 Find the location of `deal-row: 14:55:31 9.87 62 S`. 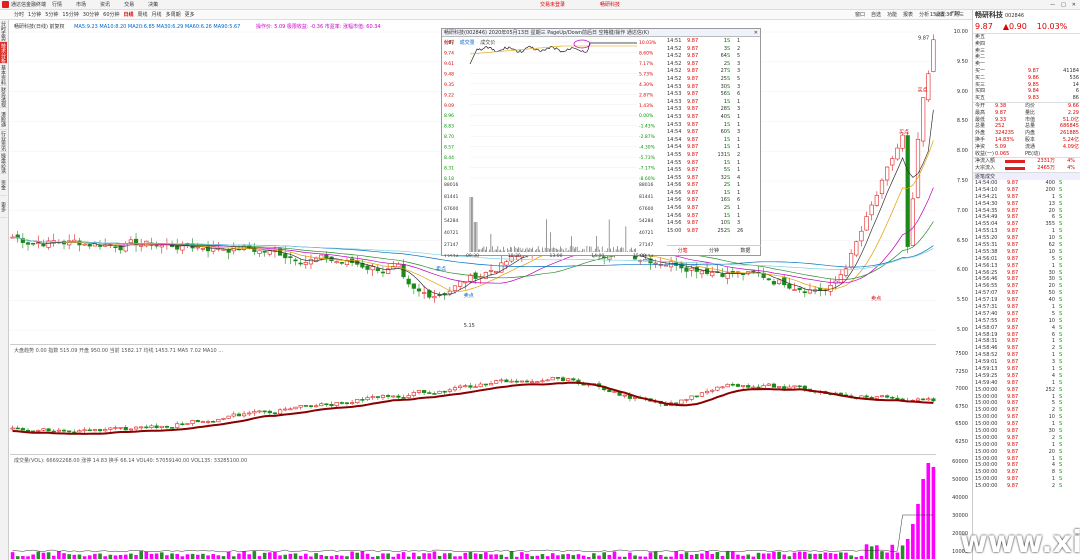

deal-row: 14:55:31 9.87 62 S is located at coordinates (1026, 245).